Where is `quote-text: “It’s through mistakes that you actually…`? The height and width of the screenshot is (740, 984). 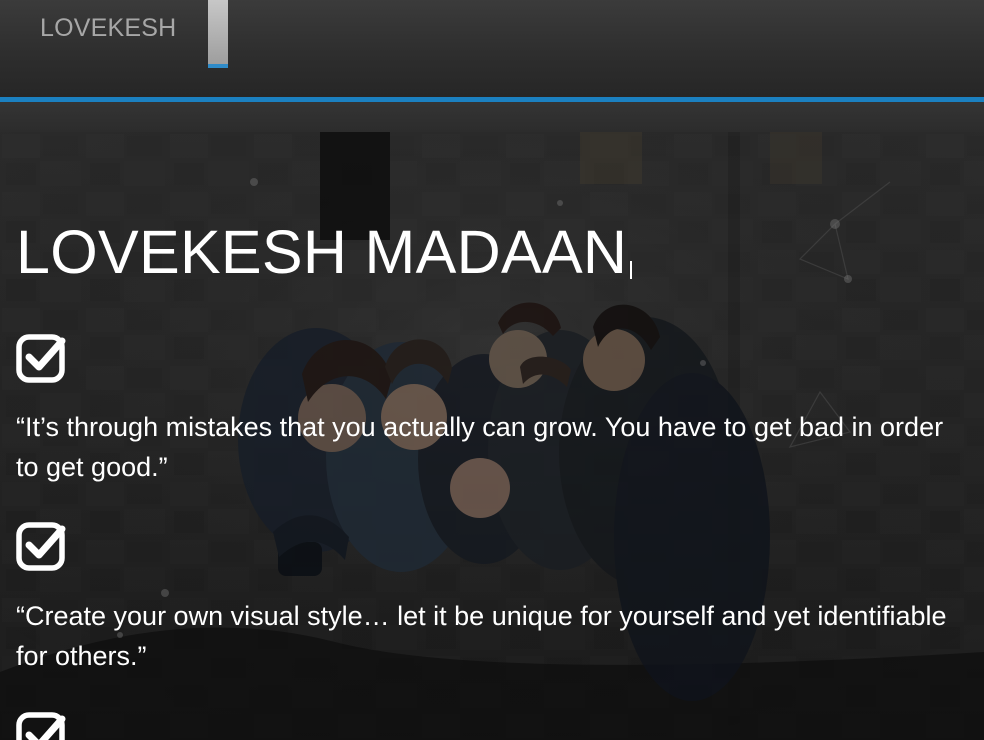
quote-text: “It’s through mistakes that you actually… is located at coordinates (480, 447).